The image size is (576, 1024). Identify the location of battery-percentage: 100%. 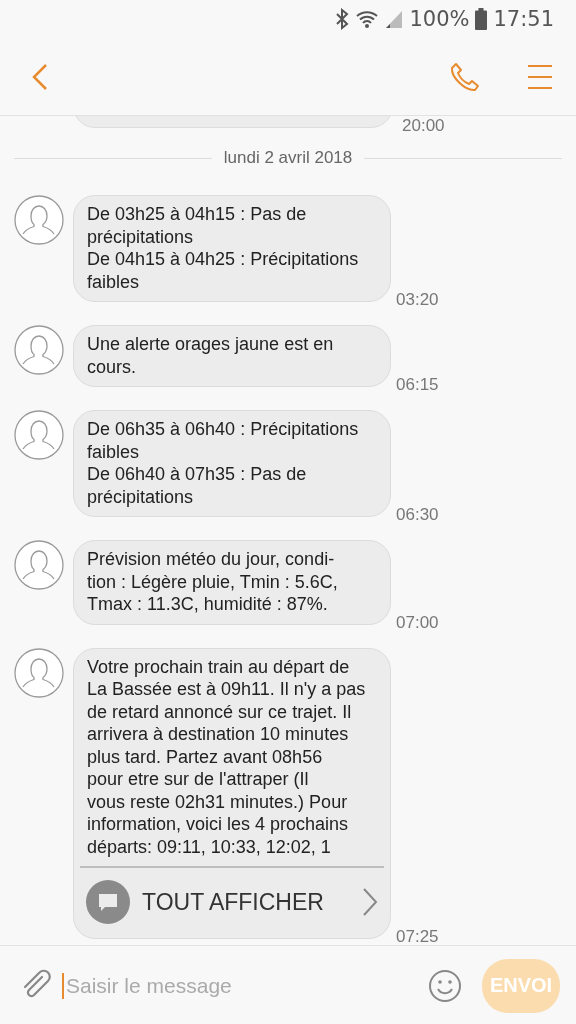
(439, 19).